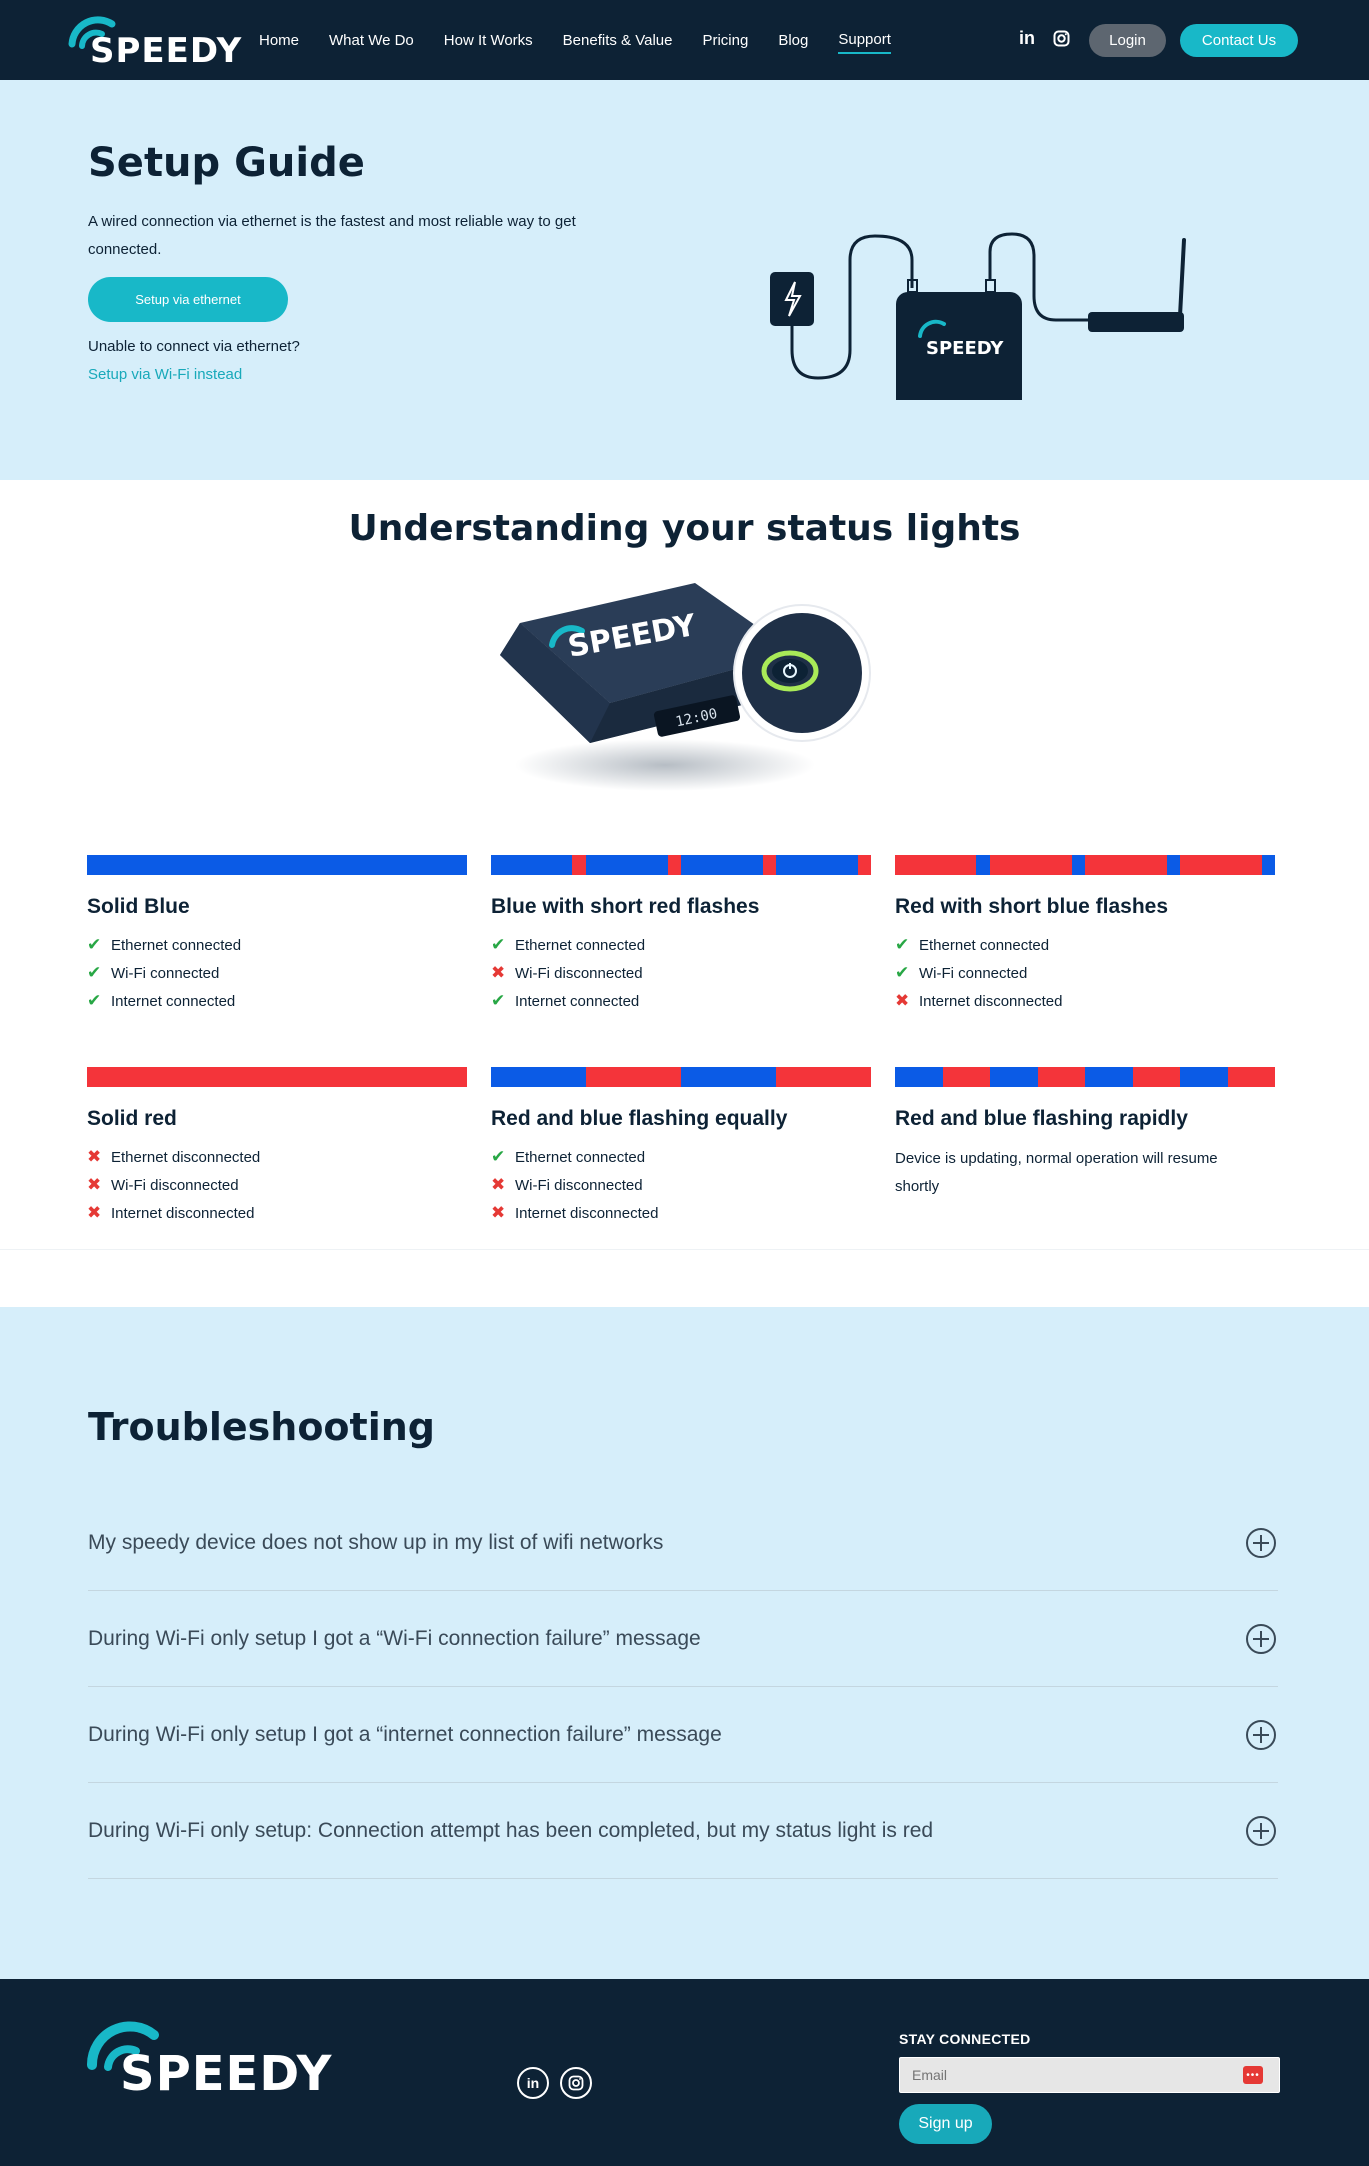 This screenshot has height=2166, width=1369. What do you see at coordinates (186, 1157) in the screenshot?
I see `status-item-label: Ethernet disconnected` at bounding box center [186, 1157].